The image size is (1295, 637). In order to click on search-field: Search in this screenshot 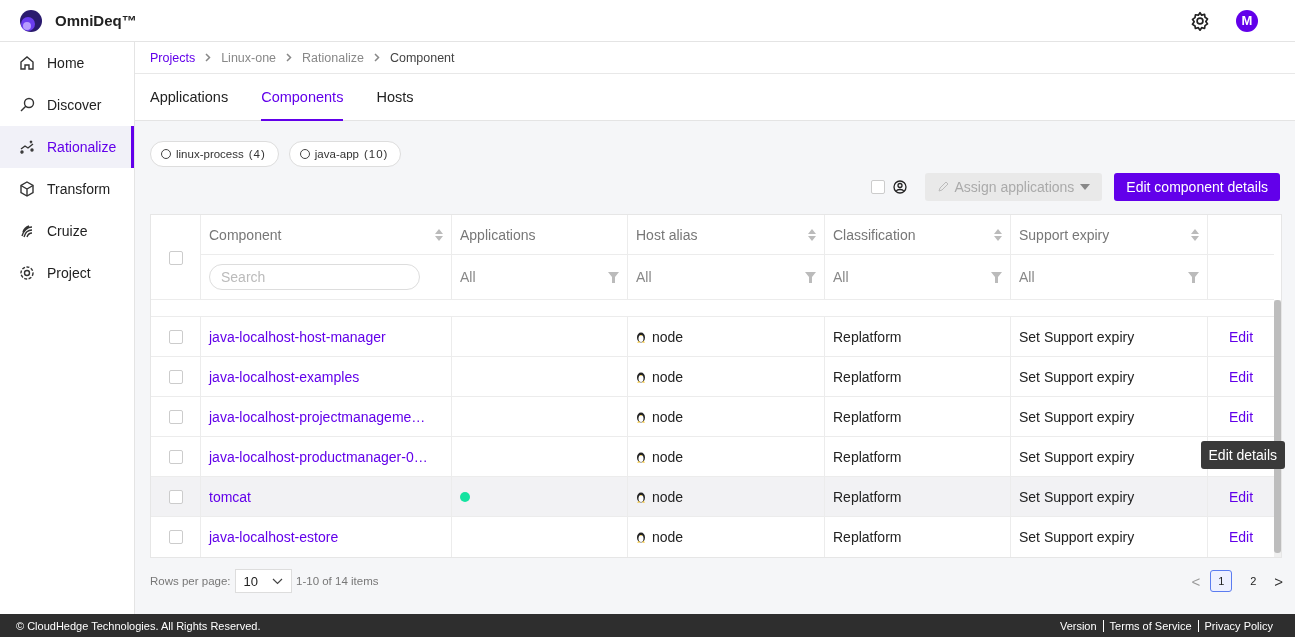, I will do `click(314, 277)`.